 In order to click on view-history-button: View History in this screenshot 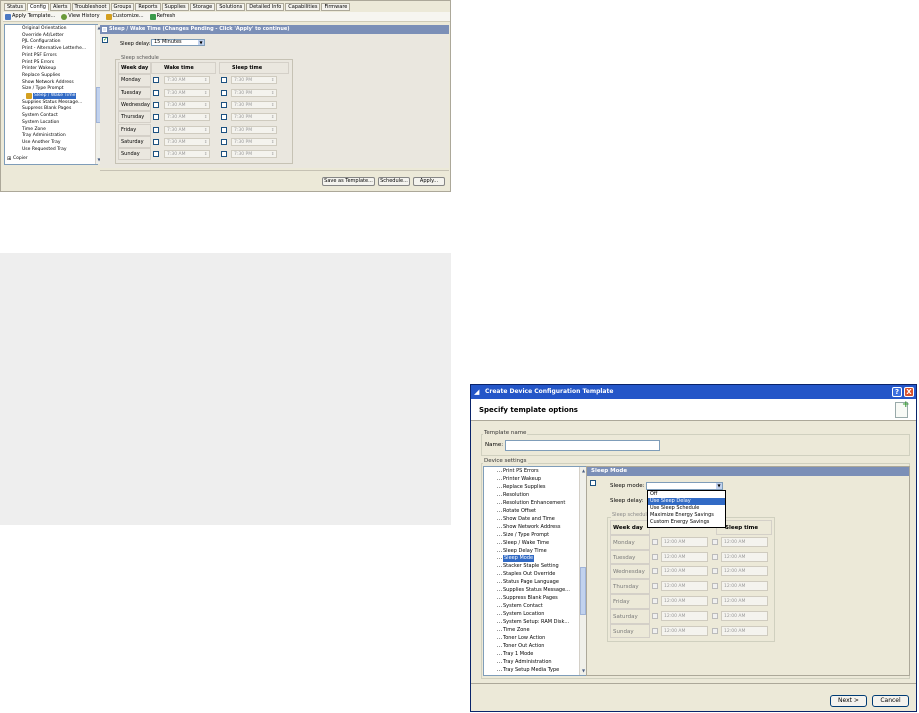, I will do `click(80, 16)`.